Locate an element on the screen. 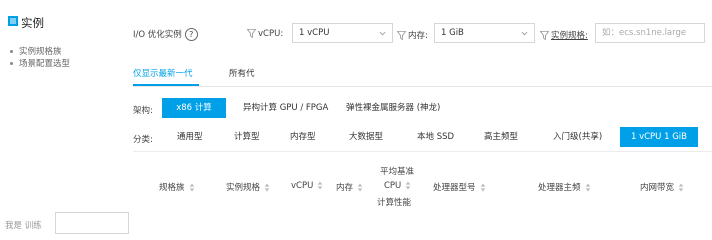  arch-option-x86: x86 计算 is located at coordinates (194, 108).